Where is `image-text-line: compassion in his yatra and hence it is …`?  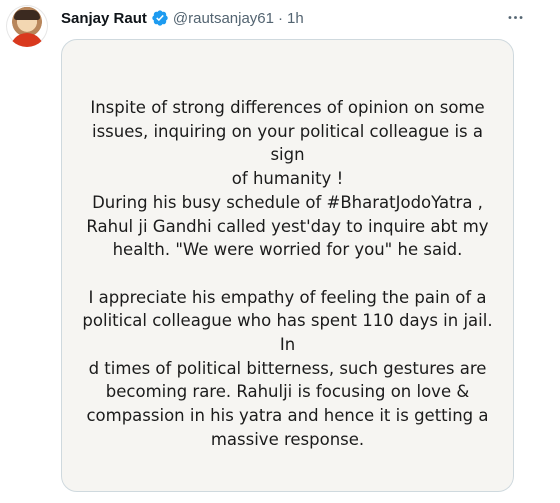
image-text-line: compassion in his yatra and hence it is … is located at coordinates (287, 416).